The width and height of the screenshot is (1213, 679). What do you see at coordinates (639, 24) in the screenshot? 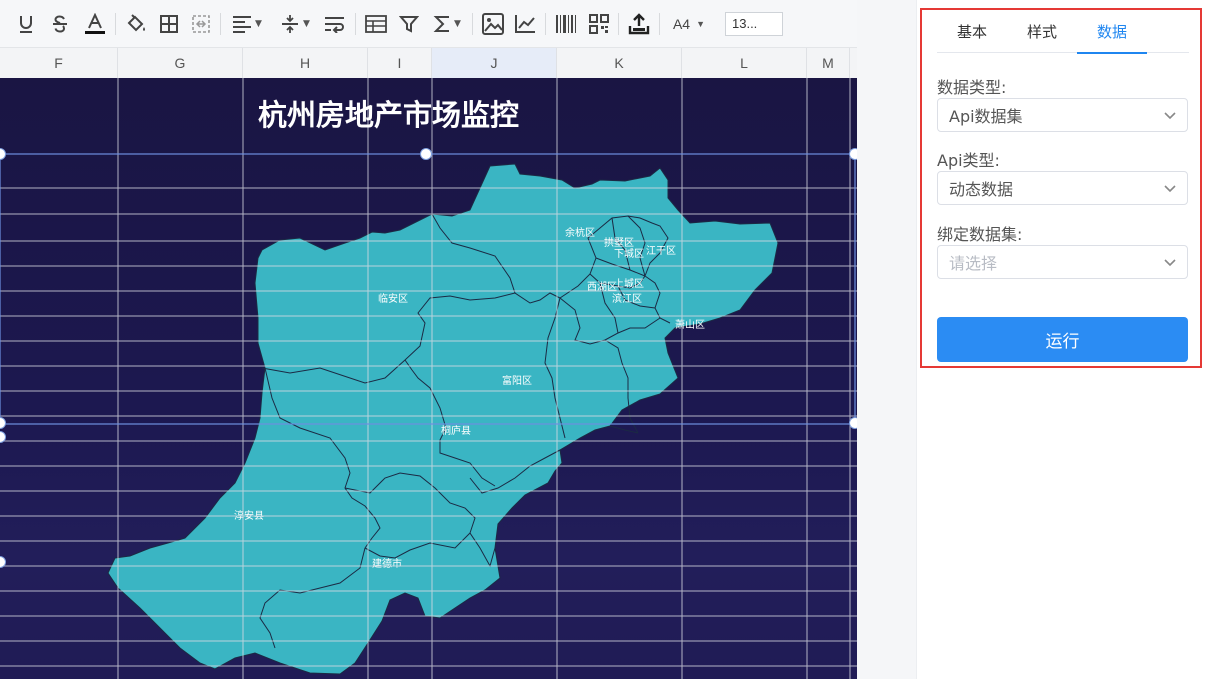
I see `upload-icon` at bounding box center [639, 24].